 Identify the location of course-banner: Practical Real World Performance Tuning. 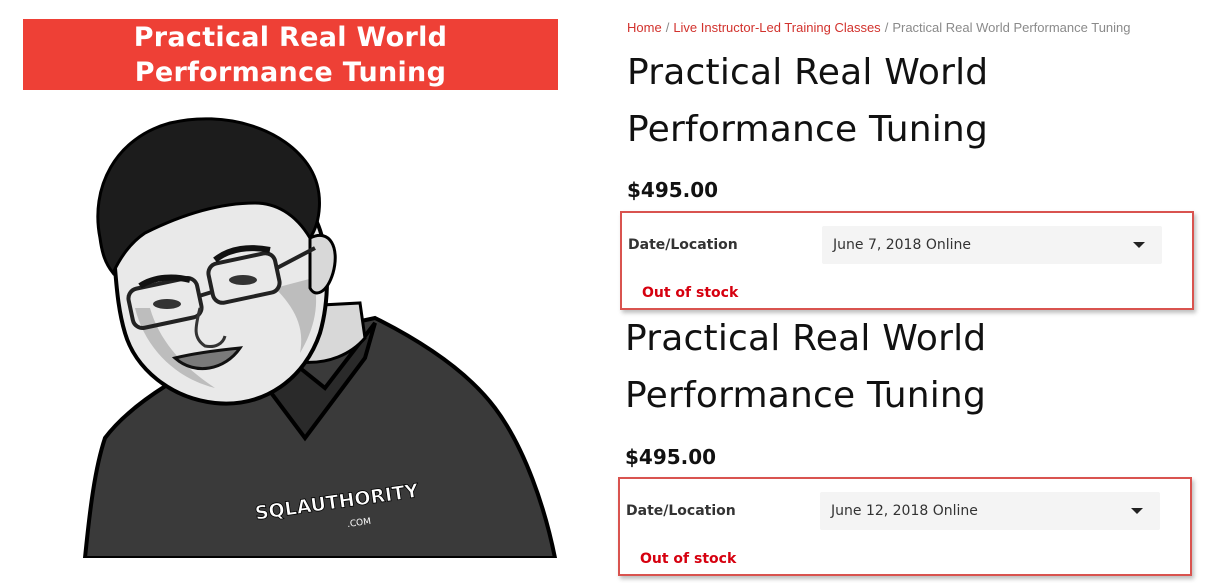
(290, 54).